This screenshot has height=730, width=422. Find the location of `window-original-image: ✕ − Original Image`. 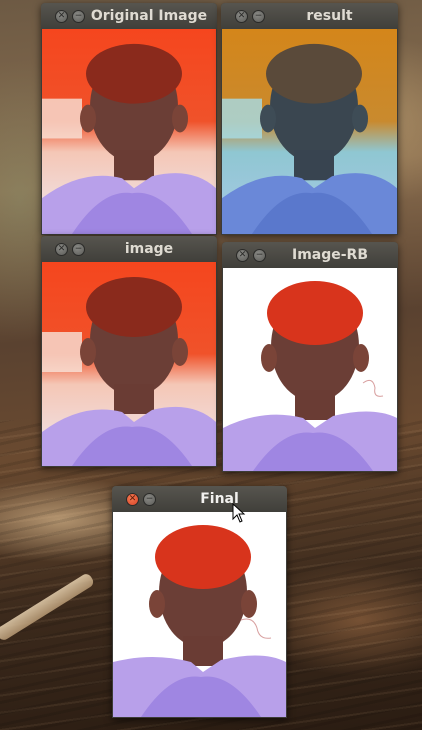

window-original-image: ✕ − Original Image is located at coordinates (129, 119).